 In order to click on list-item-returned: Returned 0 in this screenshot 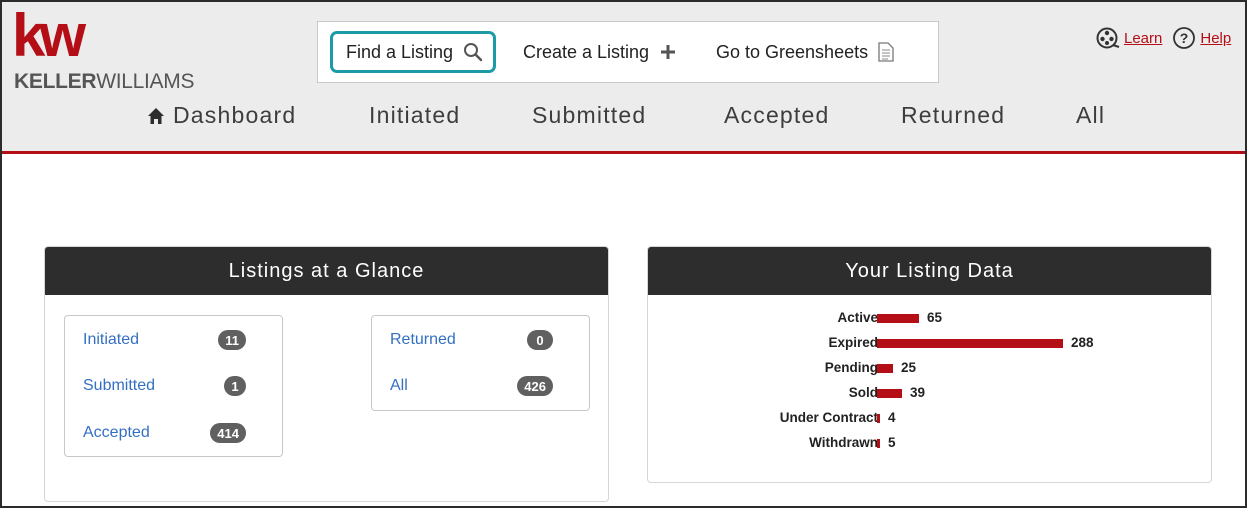, I will do `click(471, 340)`.